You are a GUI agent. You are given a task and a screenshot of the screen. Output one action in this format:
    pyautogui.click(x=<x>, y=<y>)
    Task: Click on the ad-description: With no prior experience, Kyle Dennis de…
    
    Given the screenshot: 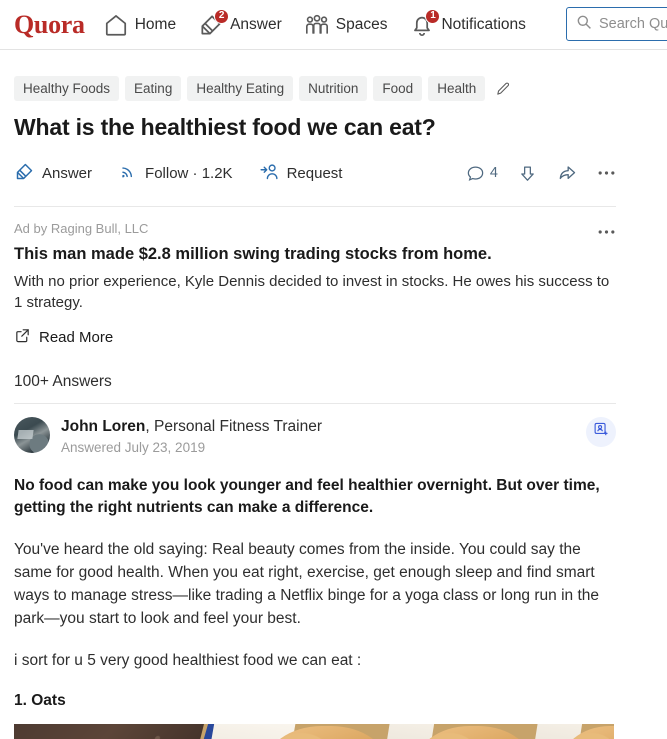 What is the action you would take?
    pyautogui.click(x=312, y=292)
    